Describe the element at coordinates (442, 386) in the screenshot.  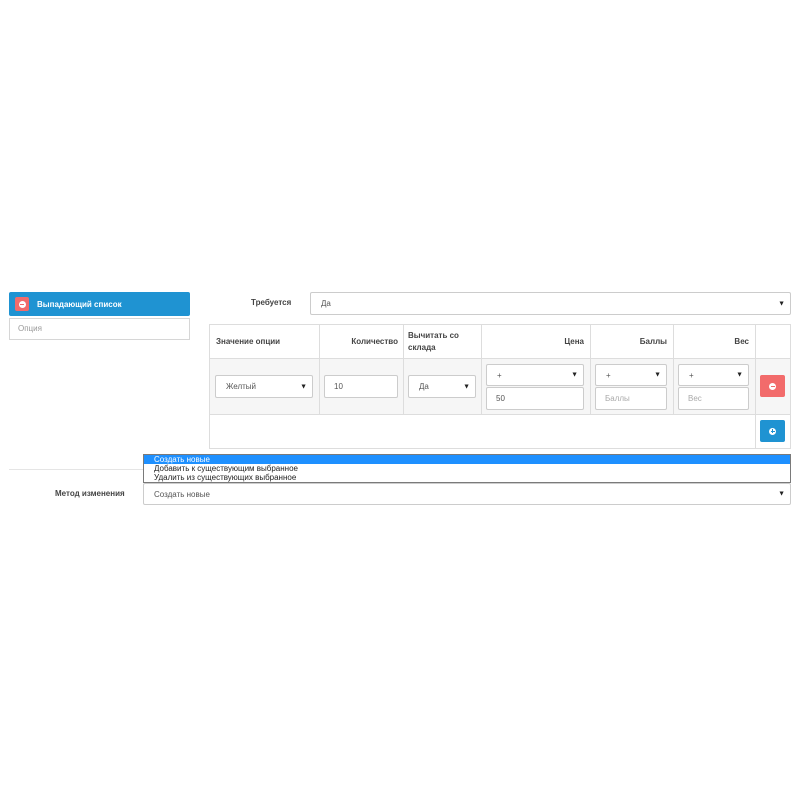
I see `subtract-select: Да ▼` at that location.